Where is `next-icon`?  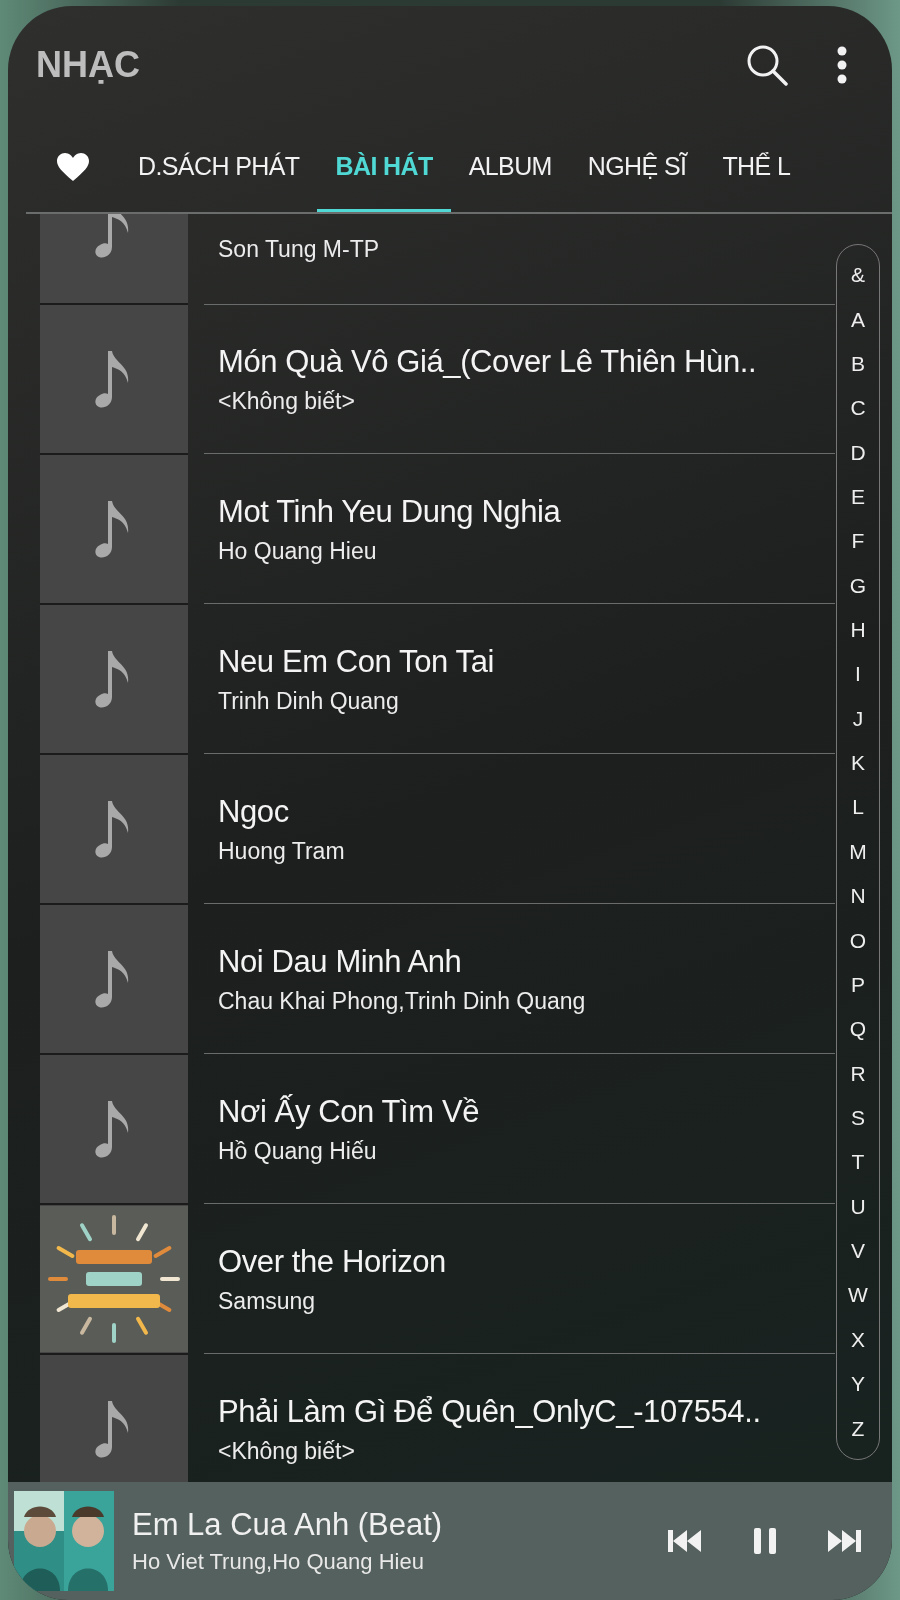
next-icon is located at coordinates (845, 1541).